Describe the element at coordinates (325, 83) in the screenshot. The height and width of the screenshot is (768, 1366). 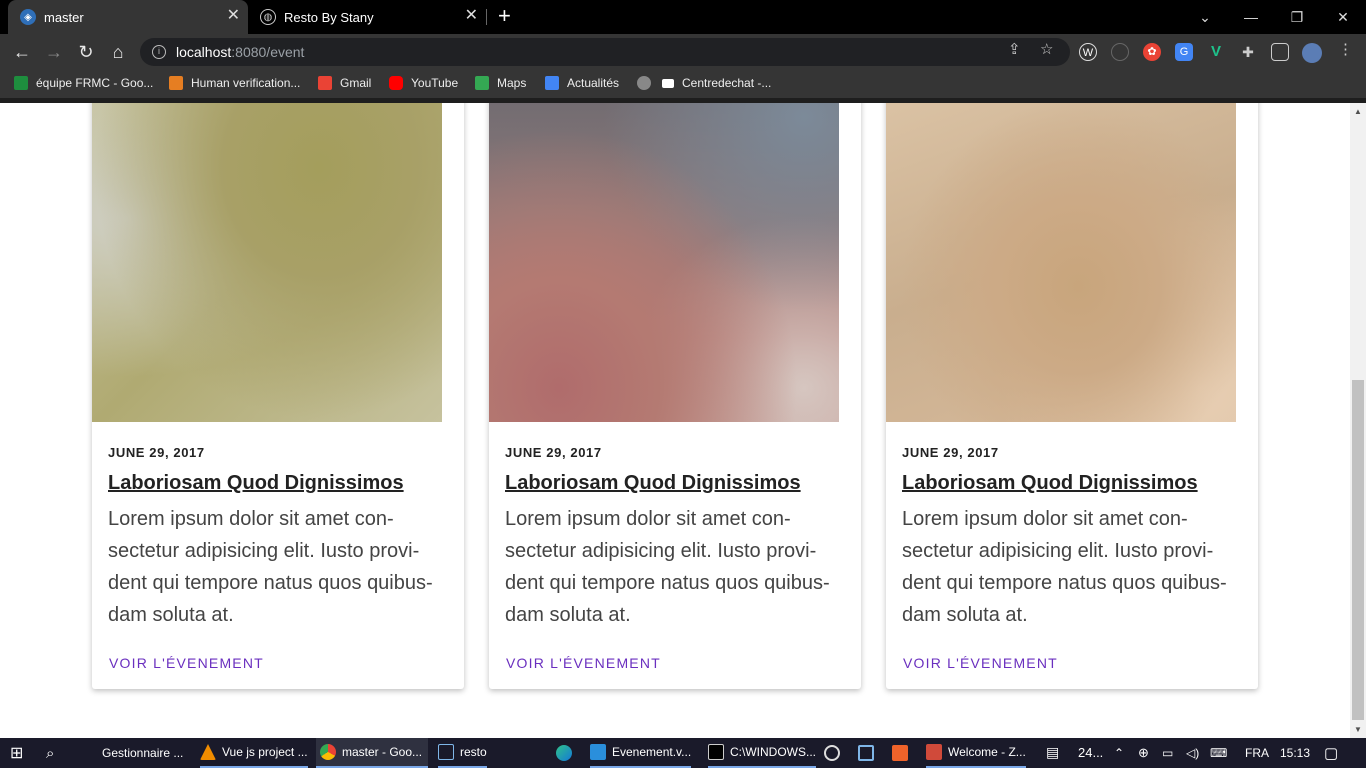
I see `gmail-icon` at that location.